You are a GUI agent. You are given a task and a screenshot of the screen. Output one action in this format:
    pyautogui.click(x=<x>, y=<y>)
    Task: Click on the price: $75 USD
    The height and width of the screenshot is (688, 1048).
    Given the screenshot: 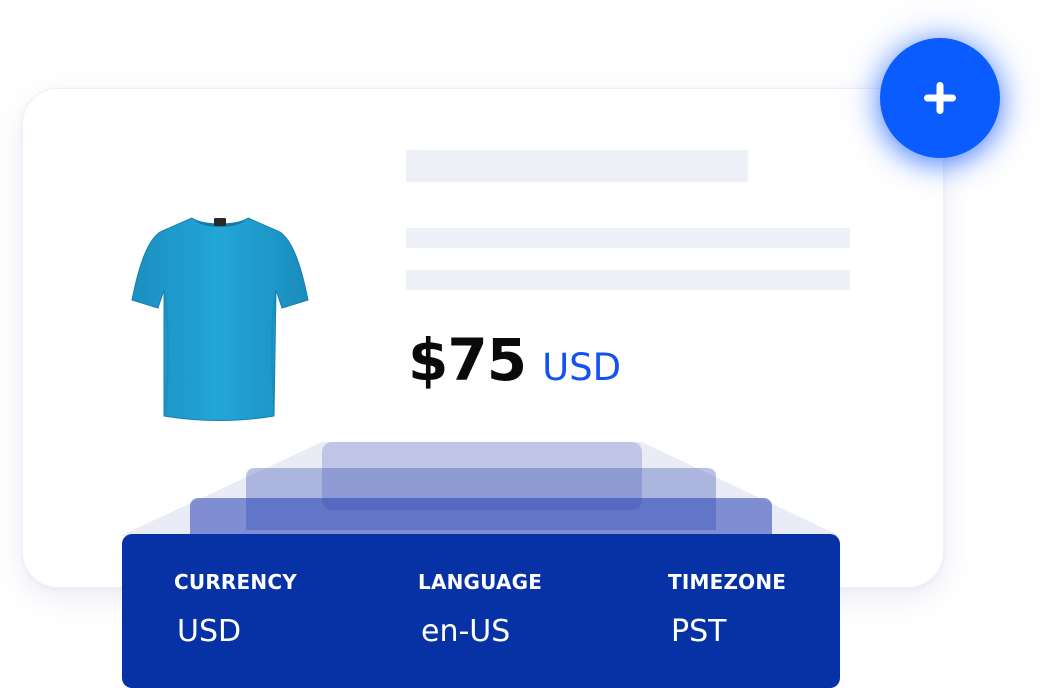 What is the action you would take?
    pyautogui.click(x=514, y=360)
    